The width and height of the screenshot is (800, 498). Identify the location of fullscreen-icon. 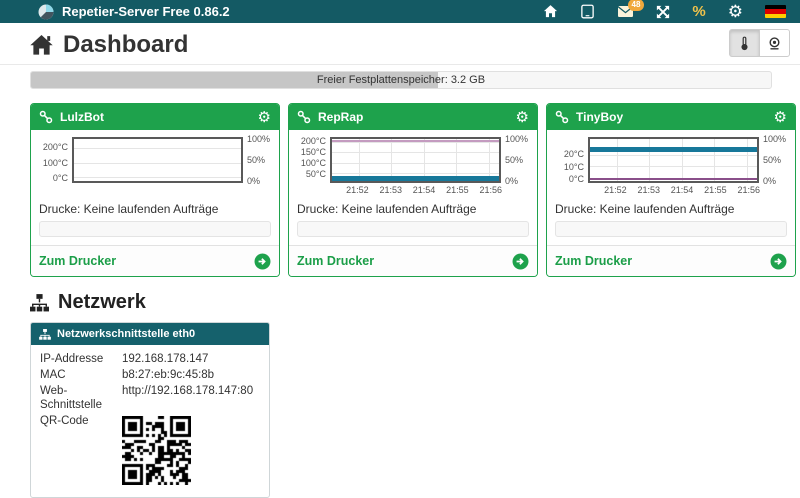
(663, 12).